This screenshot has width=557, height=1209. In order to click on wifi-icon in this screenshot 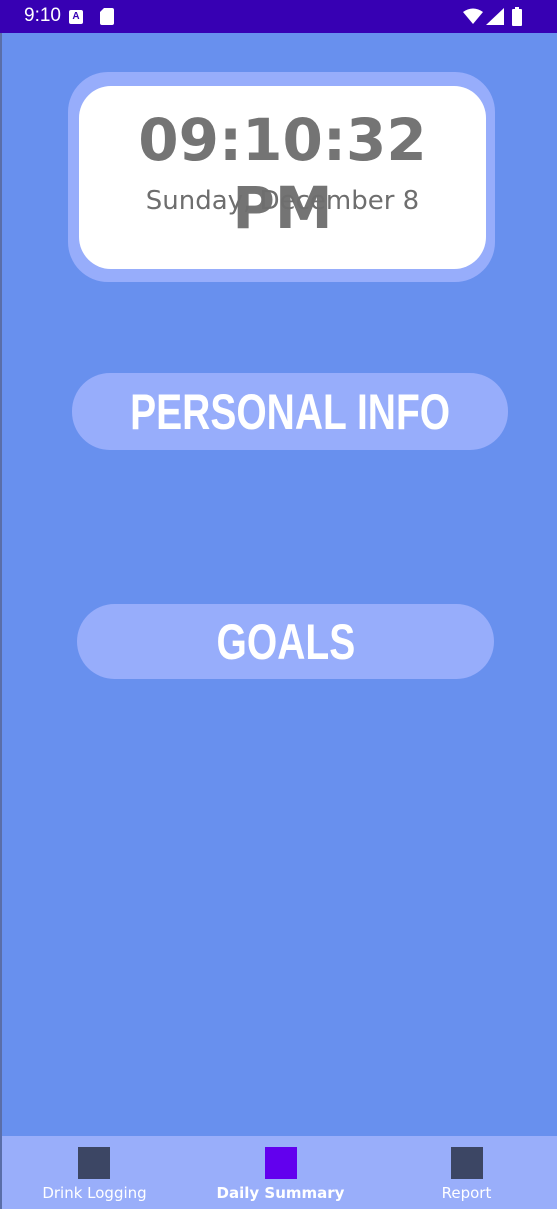, I will do `click(473, 16)`.